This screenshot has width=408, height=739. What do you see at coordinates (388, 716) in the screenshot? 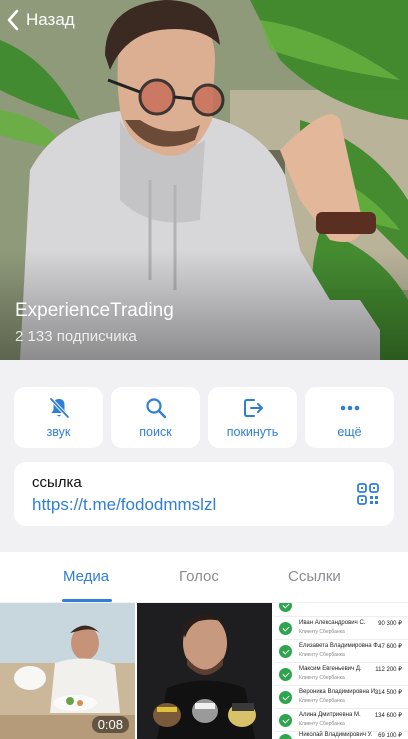
I see `transfer-amount: 134 600 ₽` at bounding box center [388, 716].